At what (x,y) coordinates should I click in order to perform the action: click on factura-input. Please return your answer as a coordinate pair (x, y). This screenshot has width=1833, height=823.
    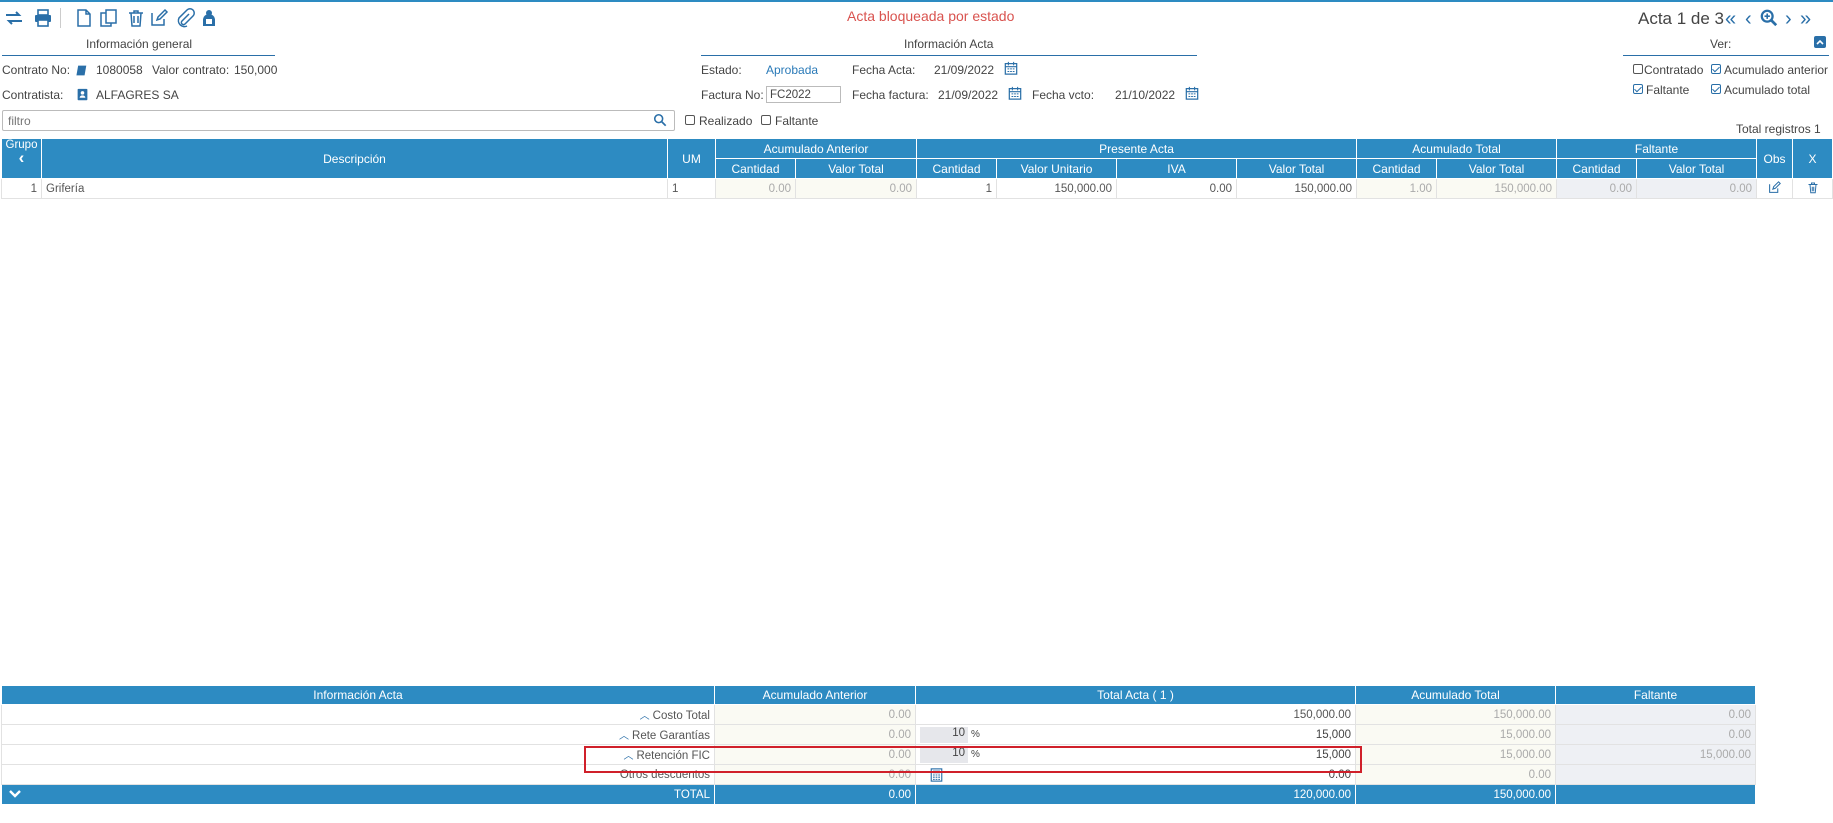
    Looking at the image, I should click on (803, 94).